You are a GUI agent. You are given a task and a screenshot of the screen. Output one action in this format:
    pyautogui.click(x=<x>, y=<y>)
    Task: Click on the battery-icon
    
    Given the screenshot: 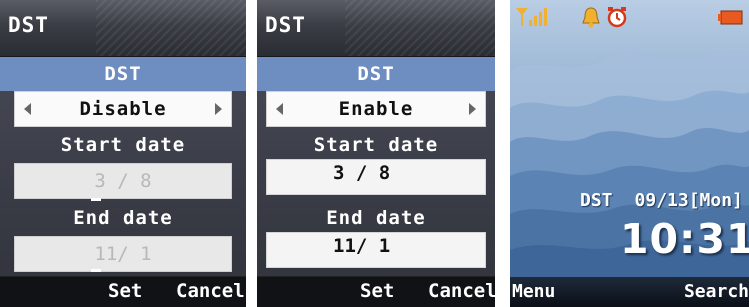 What is the action you would take?
    pyautogui.click(x=730, y=17)
    